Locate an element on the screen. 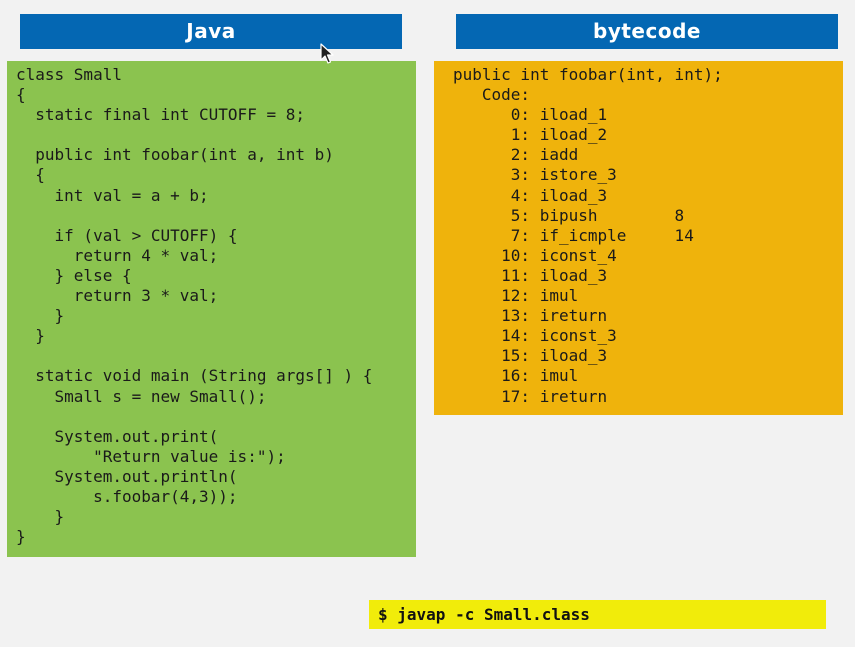 The image size is (855, 647). bytecode-header: bytecode is located at coordinates (647, 31).